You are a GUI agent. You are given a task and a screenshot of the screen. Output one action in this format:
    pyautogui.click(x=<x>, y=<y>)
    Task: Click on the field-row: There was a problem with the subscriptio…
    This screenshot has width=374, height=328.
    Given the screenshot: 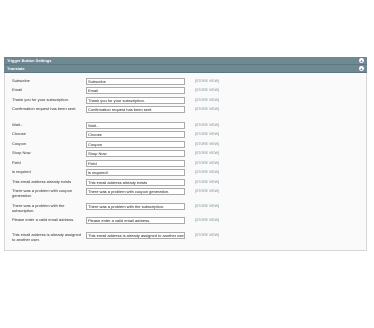 What is the action you would take?
    pyautogui.click(x=185, y=208)
    